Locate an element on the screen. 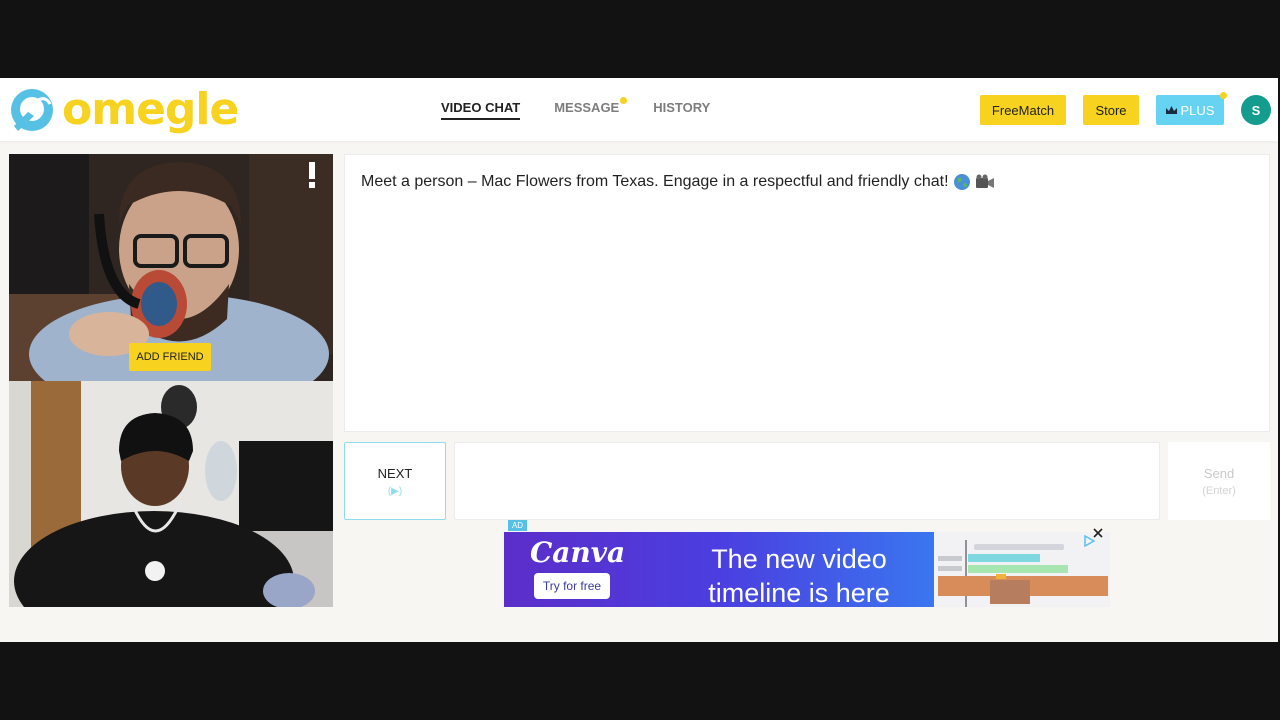 This screenshot has width=1280, height=720. plus-button: PLUS is located at coordinates (1191, 108).